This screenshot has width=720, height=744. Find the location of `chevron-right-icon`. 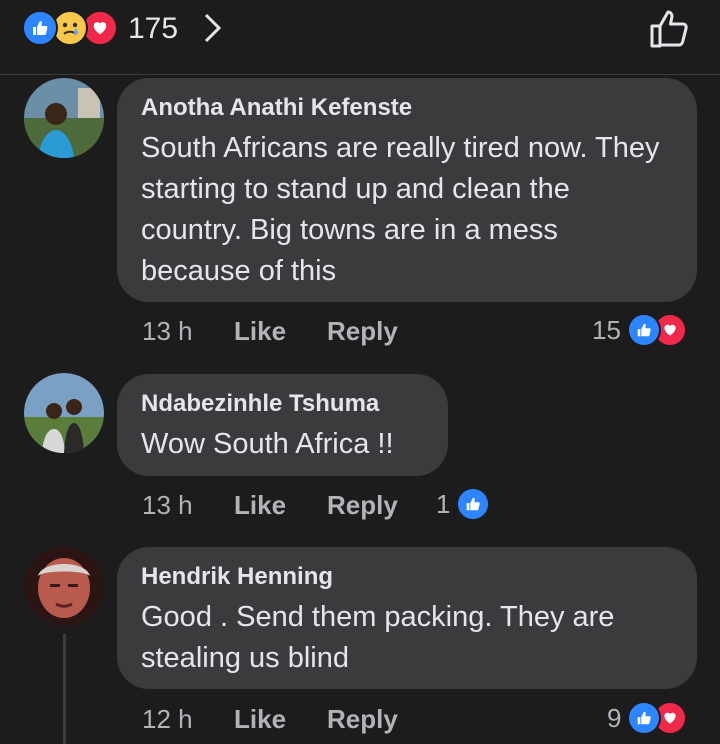

chevron-right-icon is located at coordinates (213, 28).